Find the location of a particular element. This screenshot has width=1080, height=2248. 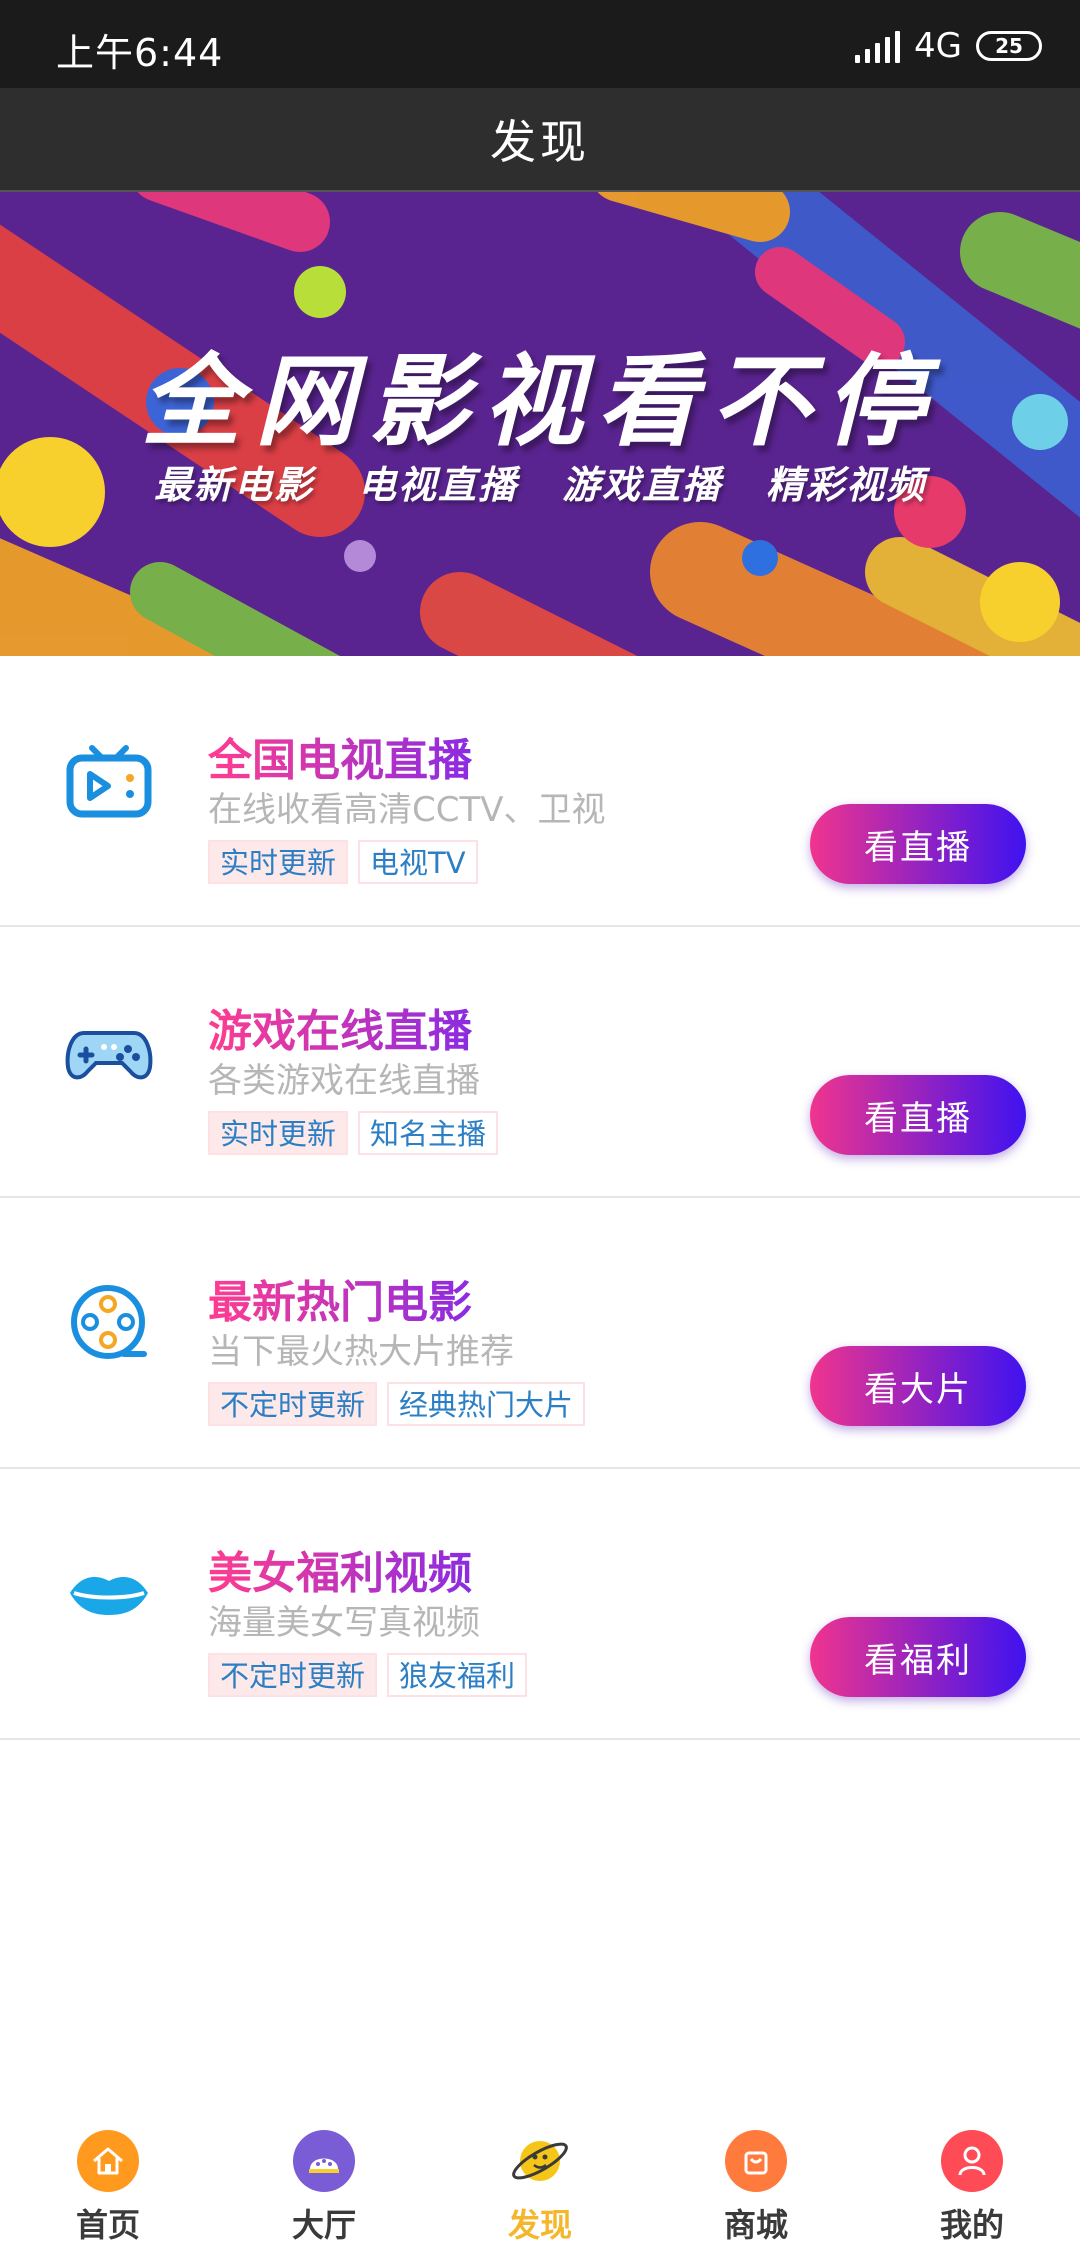

shop-icon is located at coordinates (756, 2161).